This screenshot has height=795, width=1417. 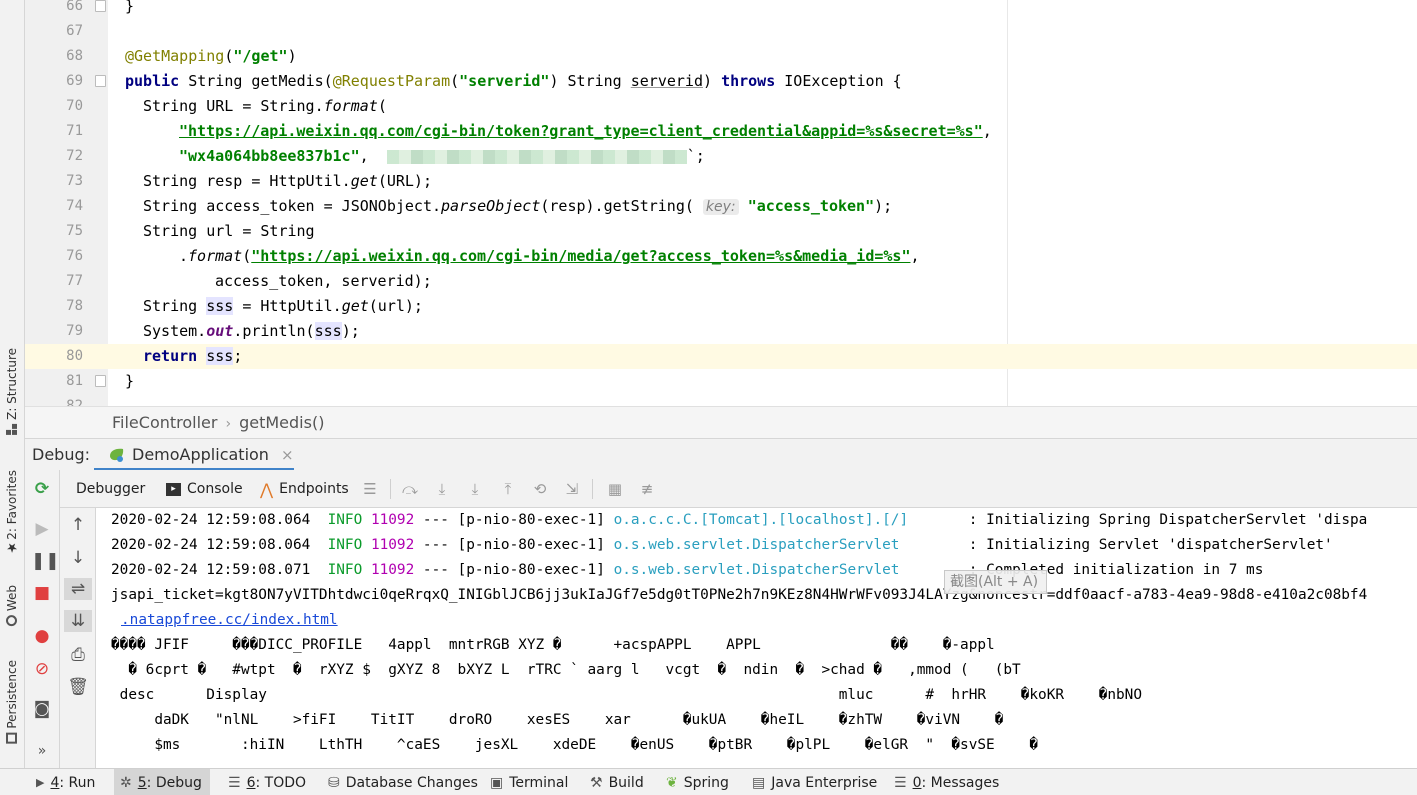 What do you see at coordinates (721, 9) in the screenshot?
I see `code-line: 66 }` at bounding box center [721, 9].